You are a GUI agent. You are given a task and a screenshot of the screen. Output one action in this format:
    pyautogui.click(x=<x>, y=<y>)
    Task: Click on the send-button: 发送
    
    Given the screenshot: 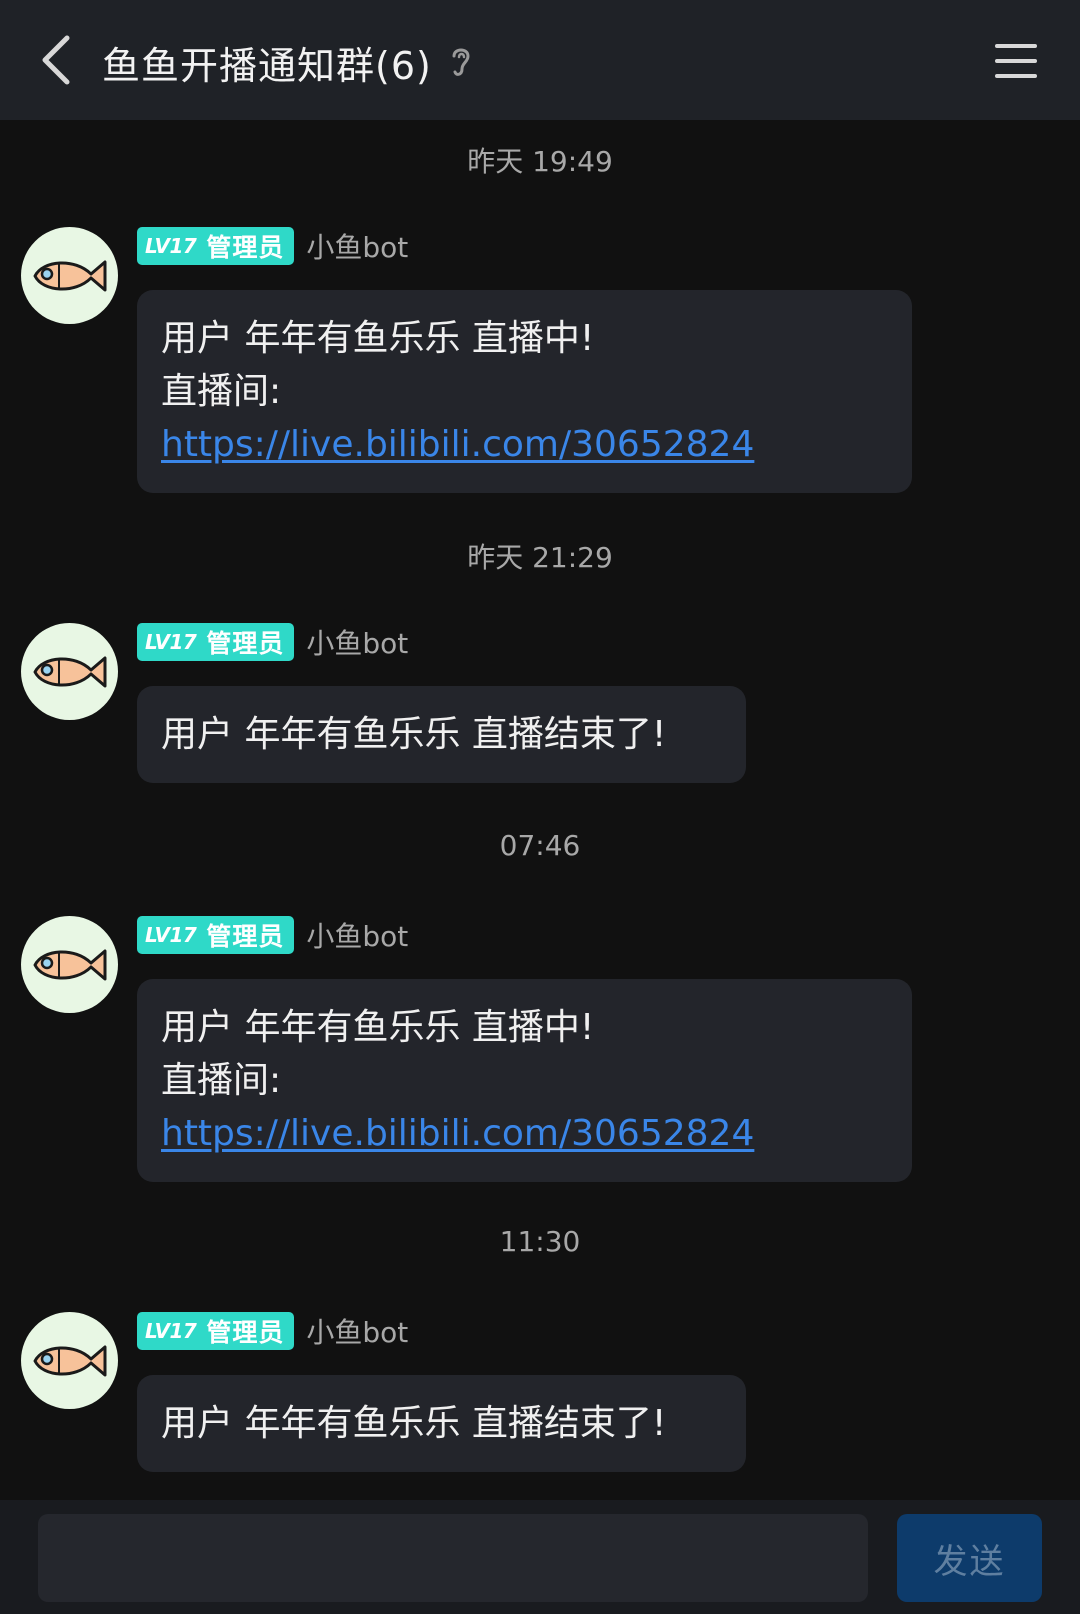 What is the action you would take?
    pyautogui.click(x=969, y=1558)
    